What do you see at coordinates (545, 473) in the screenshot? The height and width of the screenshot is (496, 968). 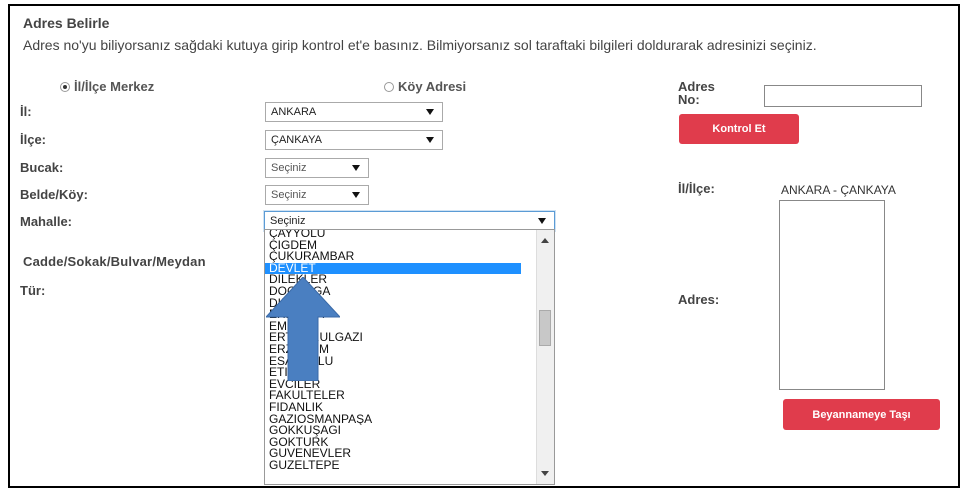 I see `scroll-down-icon` at bounding box center [545, 473].